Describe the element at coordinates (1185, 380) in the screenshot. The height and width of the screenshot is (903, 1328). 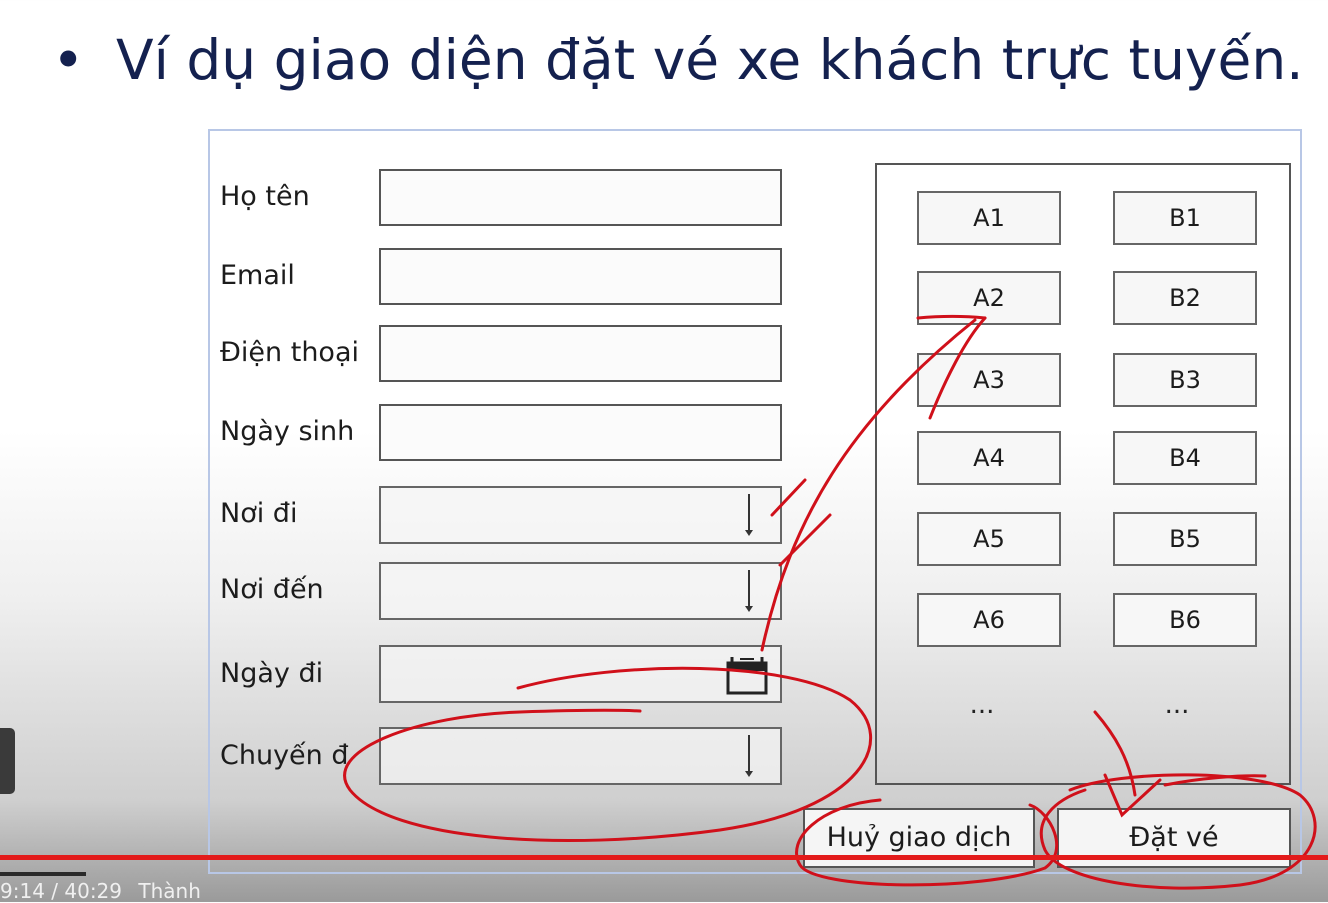
I see `seat-b3: B3` at that location.